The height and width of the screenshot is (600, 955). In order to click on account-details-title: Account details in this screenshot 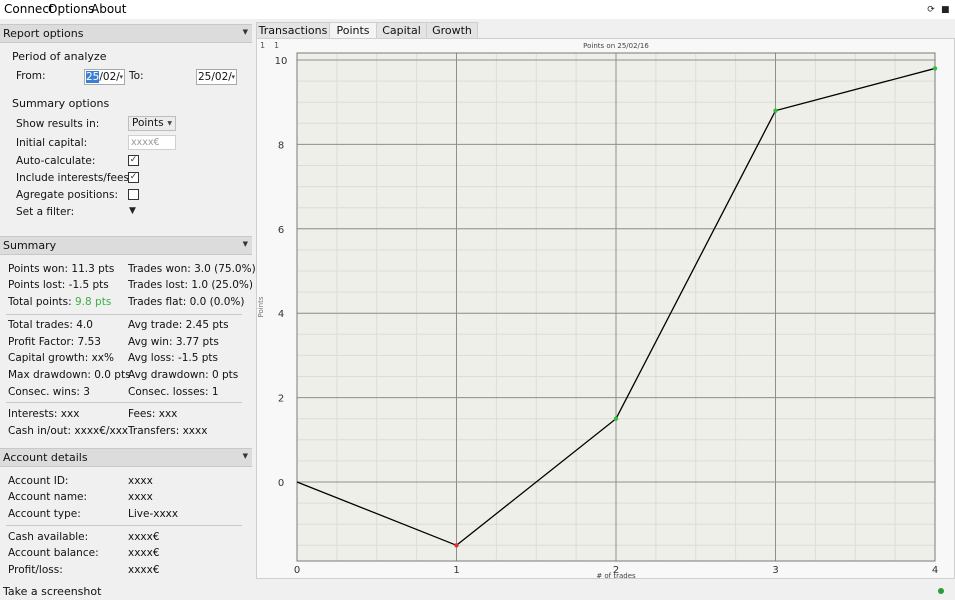, I will do `click(45, 457)`.